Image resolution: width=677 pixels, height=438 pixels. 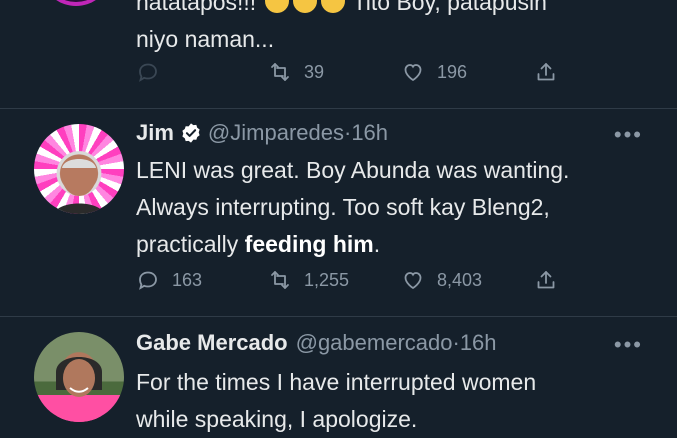 What do you see at coordinates (353, 170) in the screenshot?
I see `tweet-text-line: LENI was great. Boy Abunda was wanting.` at bounding box center [353, 170].